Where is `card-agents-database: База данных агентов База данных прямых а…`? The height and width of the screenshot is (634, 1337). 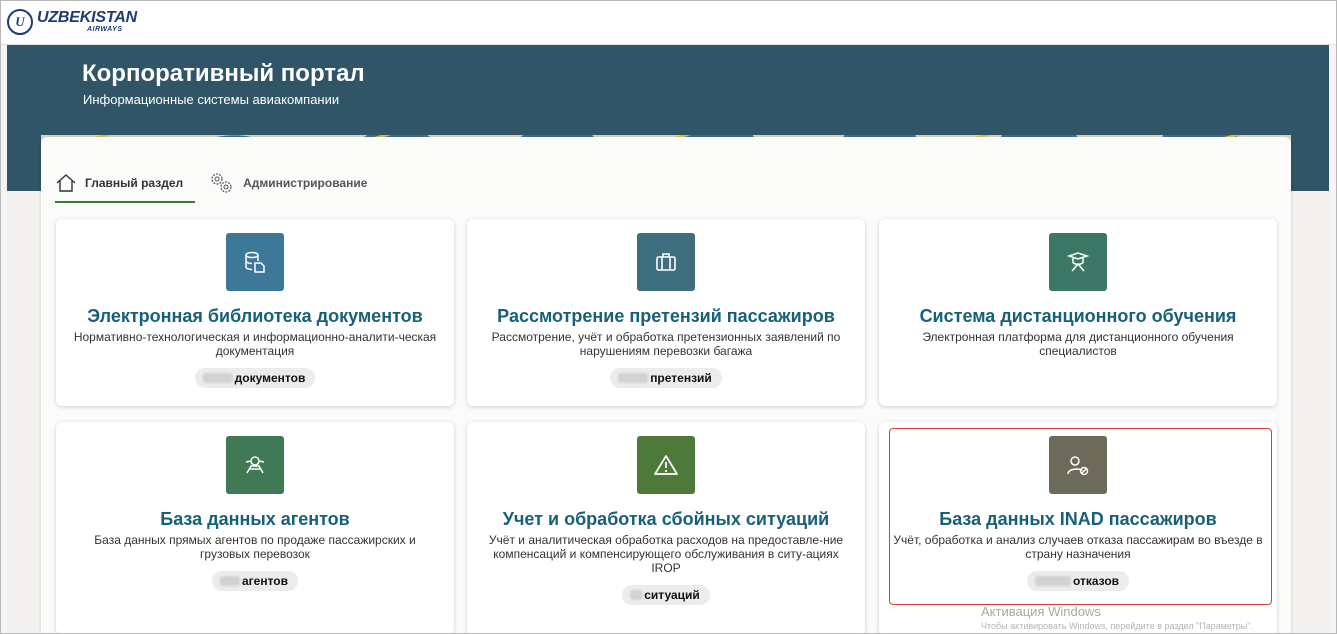 card-agents-database: База данных агентов База данных прямых а… is located at coordinates (255, 527).